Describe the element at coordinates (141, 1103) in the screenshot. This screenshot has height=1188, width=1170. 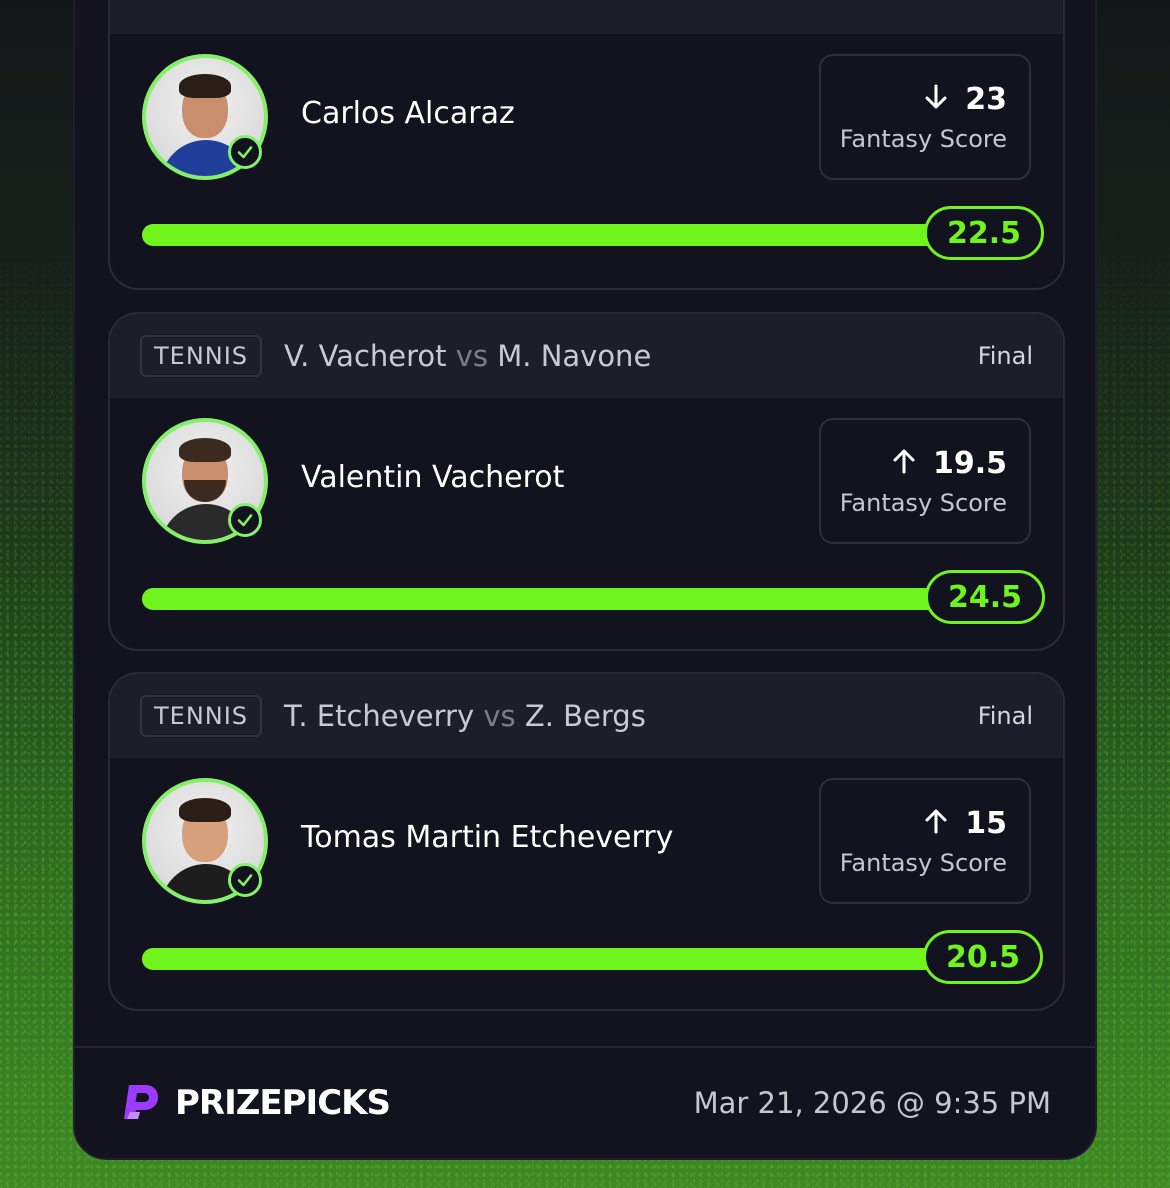
I see `prizepicks-logo-icon` at that location.